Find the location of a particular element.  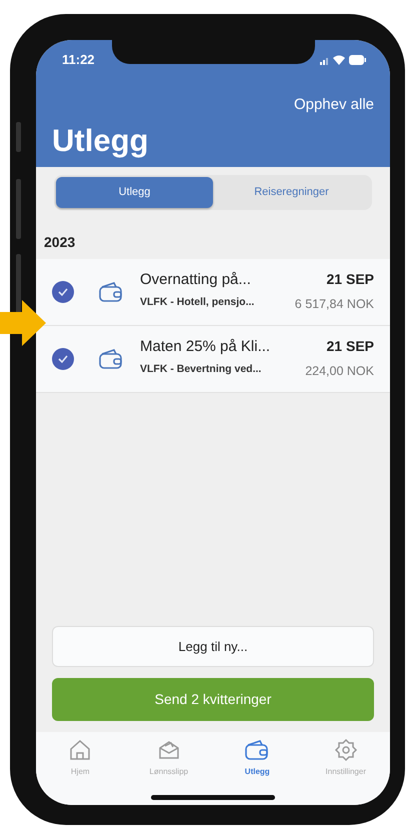

expense-row: Overnatting på... 21 SEP VLFK - Hotell, pensjo... 6 517,84 NOK is located at coordinates (213, 292).